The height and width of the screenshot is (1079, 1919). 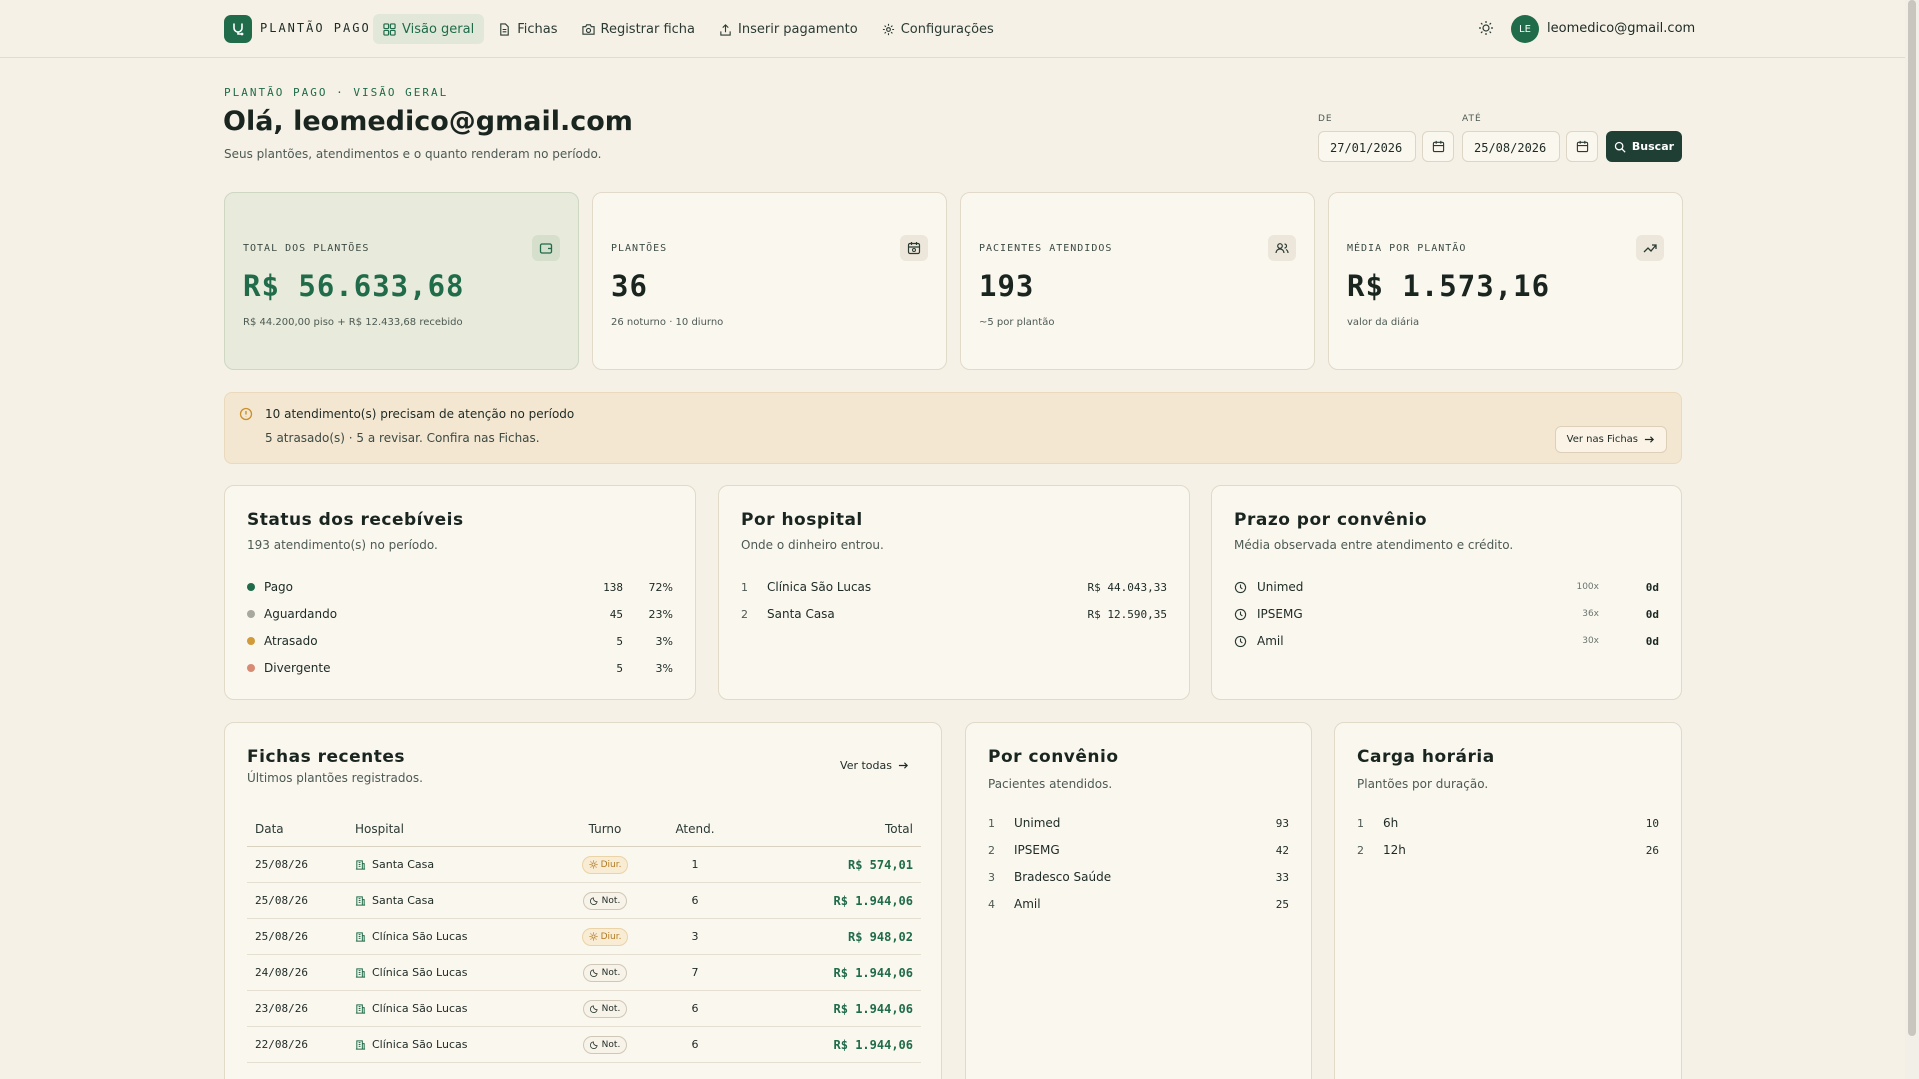 I want to click on theme-toggle-sun-icon, so click(x=1486, y=28).